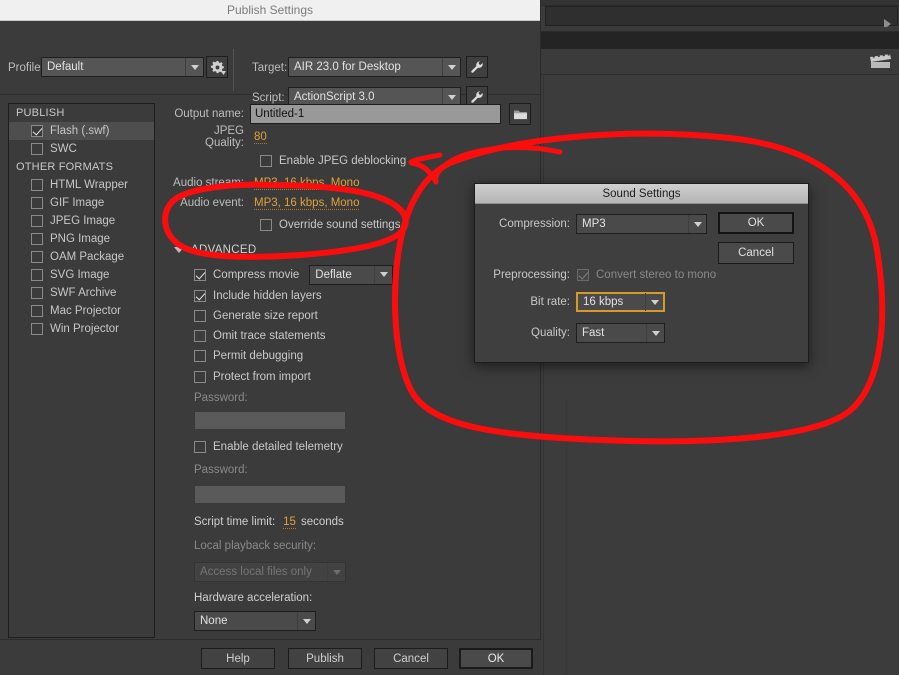 This screenshot has height=675, width=899. Describe the element at coordinates (200, 377) in the screenshot. I see `checkbox-protect-from-import` at that location.